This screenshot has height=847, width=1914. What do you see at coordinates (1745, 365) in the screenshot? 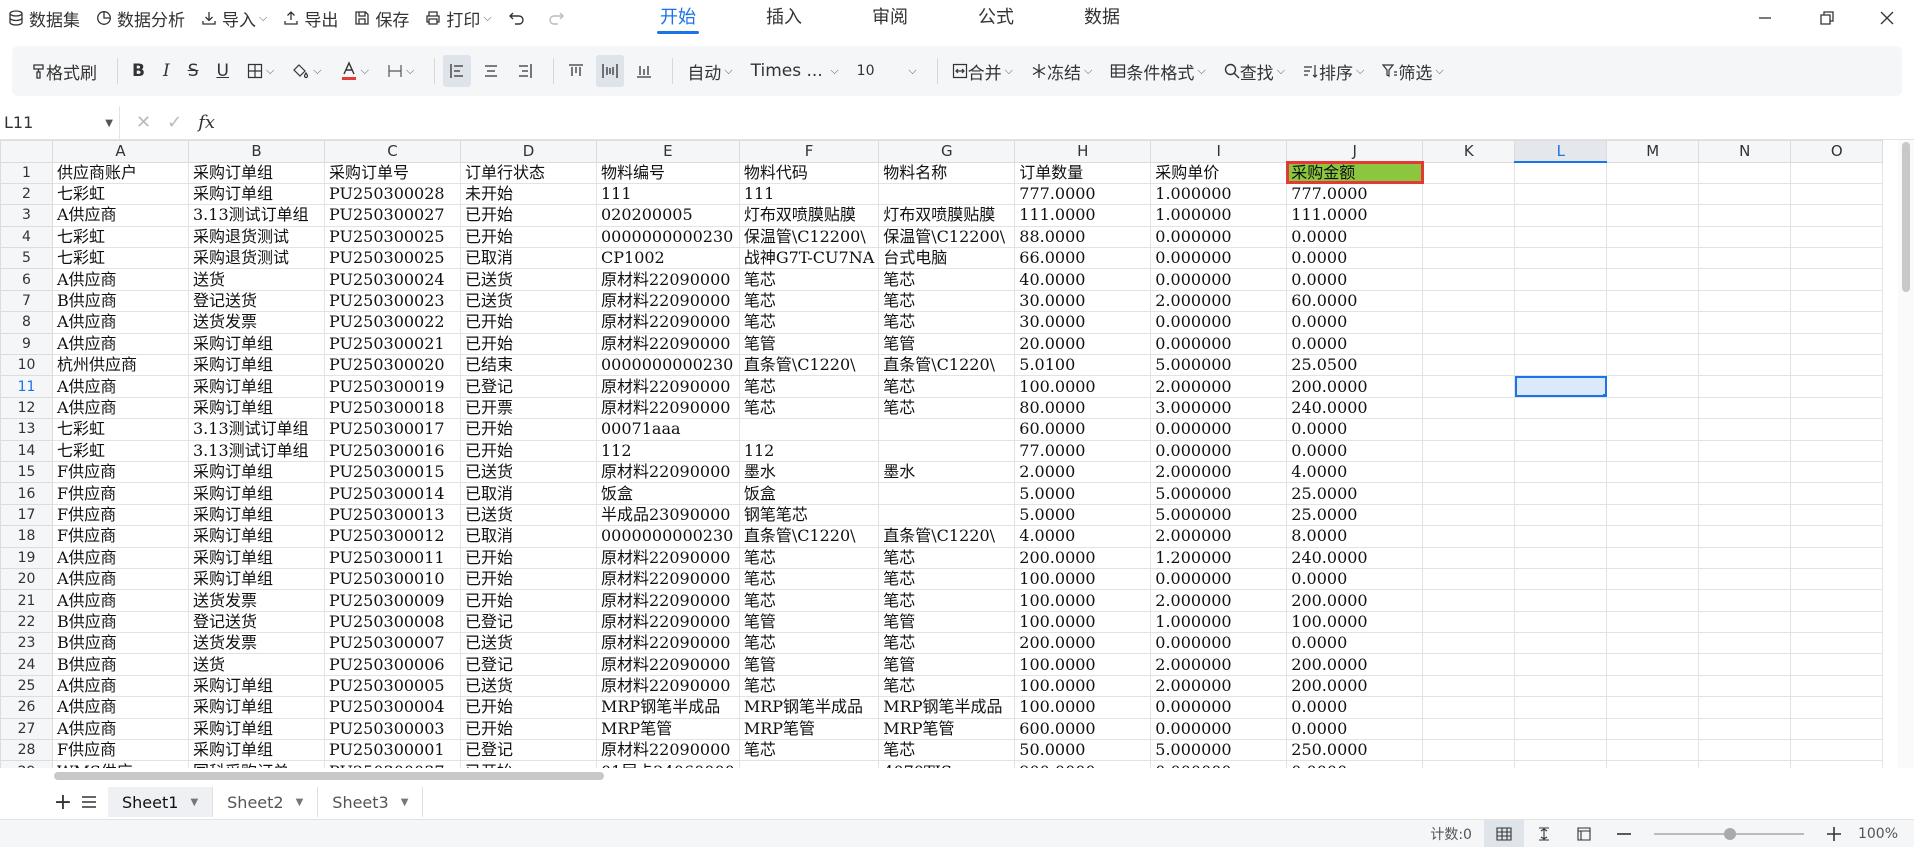
I see `cell-n10` at bounding box center [1745, 365].